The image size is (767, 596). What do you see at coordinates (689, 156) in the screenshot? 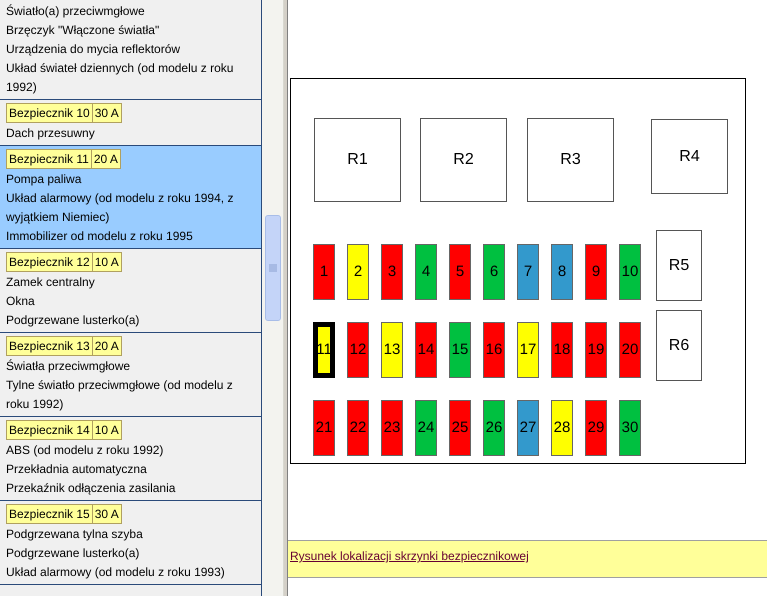
I see `relay: R4` at bounding box center [689, 156].